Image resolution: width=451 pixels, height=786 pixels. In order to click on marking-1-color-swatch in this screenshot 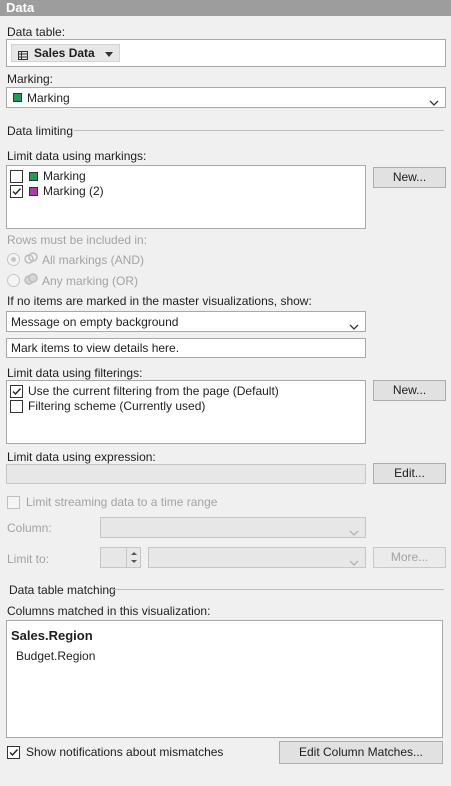, I will do `click(33, 176)`.